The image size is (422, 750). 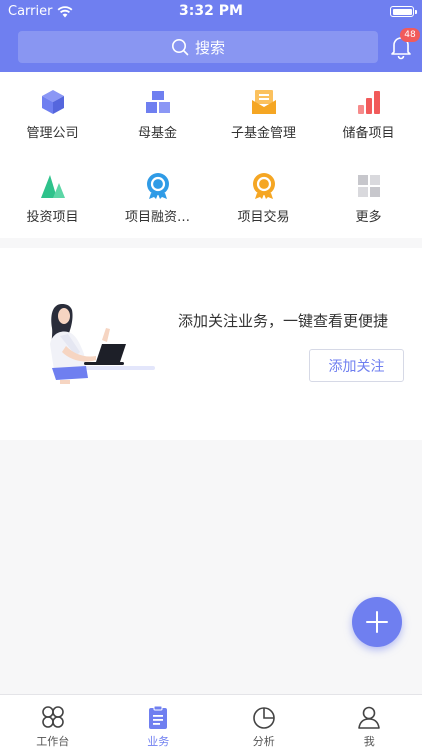 What do you see at coordinates (52, 186) in the screenshot?
I see `mountain-icon` at bounding box center [52, 186].